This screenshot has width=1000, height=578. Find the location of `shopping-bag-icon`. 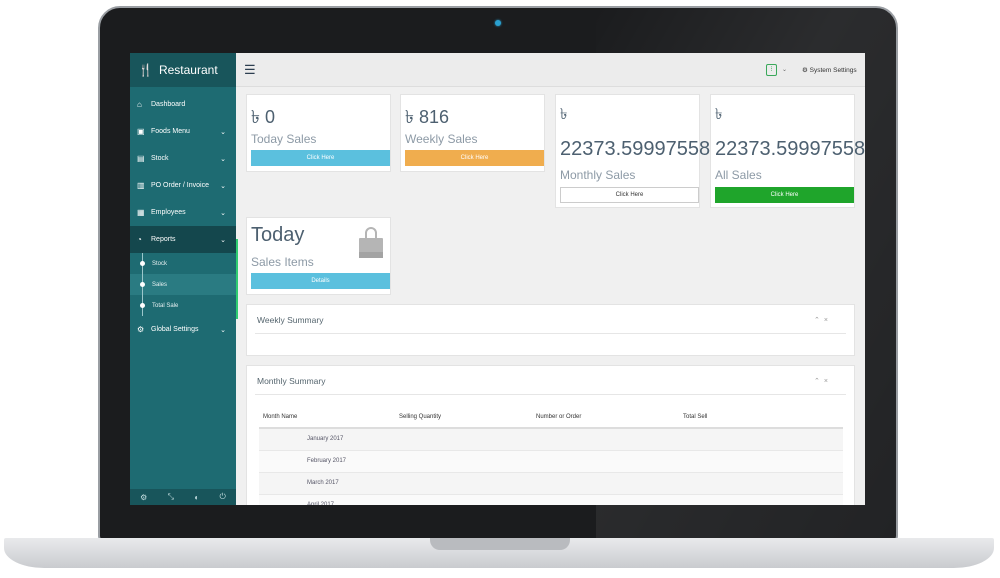

shopping-bag-icon is located at coordinates (371, 242).